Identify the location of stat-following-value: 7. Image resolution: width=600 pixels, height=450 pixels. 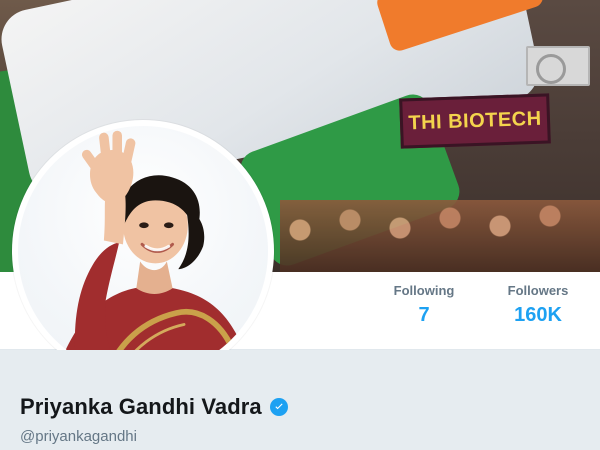
(424, 315).